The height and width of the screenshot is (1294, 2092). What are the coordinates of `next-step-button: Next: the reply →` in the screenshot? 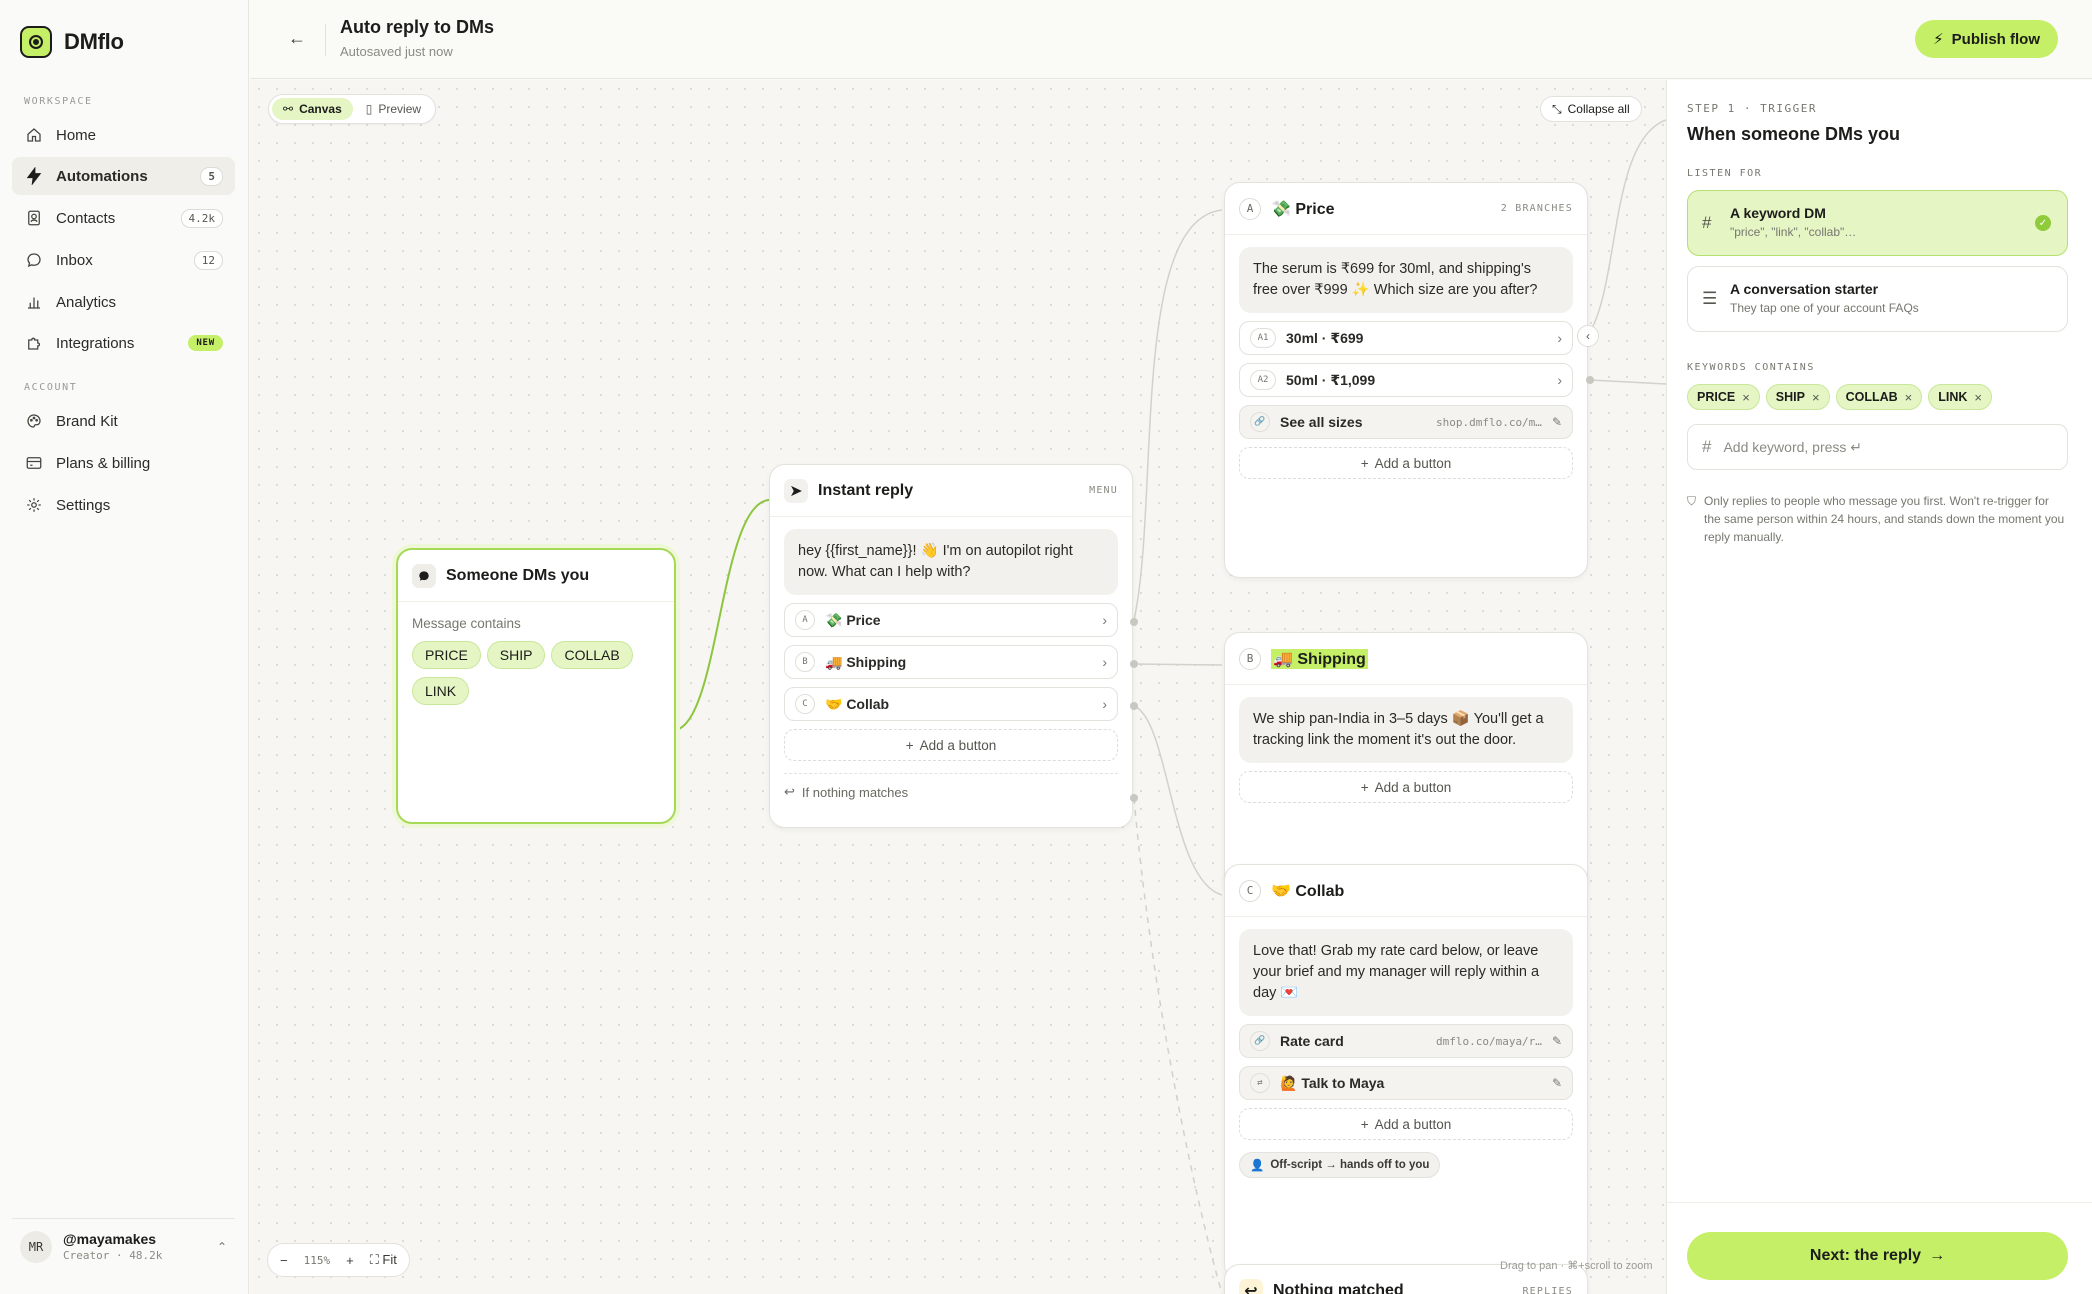 It's located at (1877, 1256).